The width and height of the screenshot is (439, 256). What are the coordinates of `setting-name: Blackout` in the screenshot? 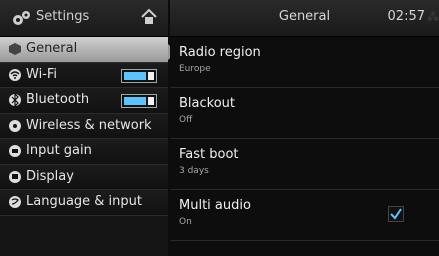 It's located at (207, 103).